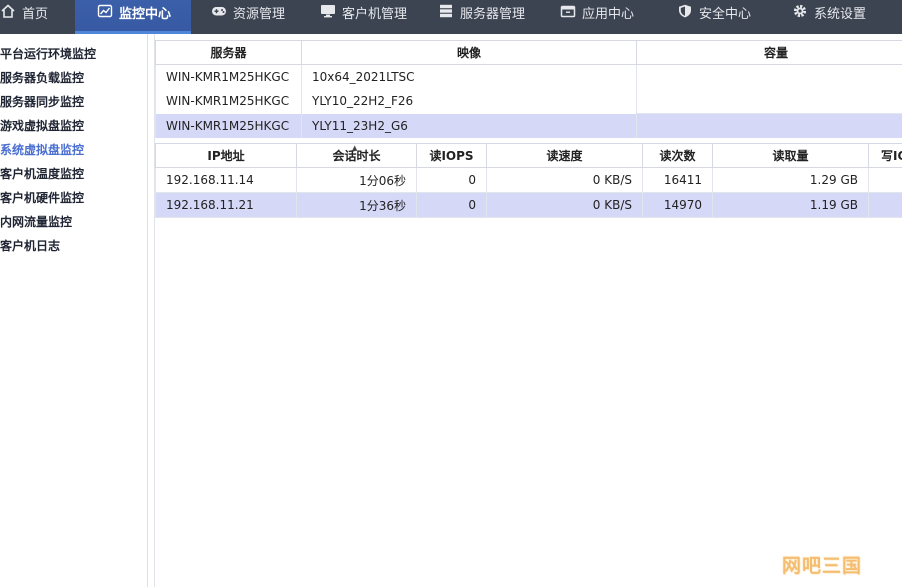 This screenshot has height=587, width=902. What do you see at coordinates (73, 78) in the screenshot?
I see `sidebar-item-server-load: 服务器负载监控` at bounding box center [73, 78].